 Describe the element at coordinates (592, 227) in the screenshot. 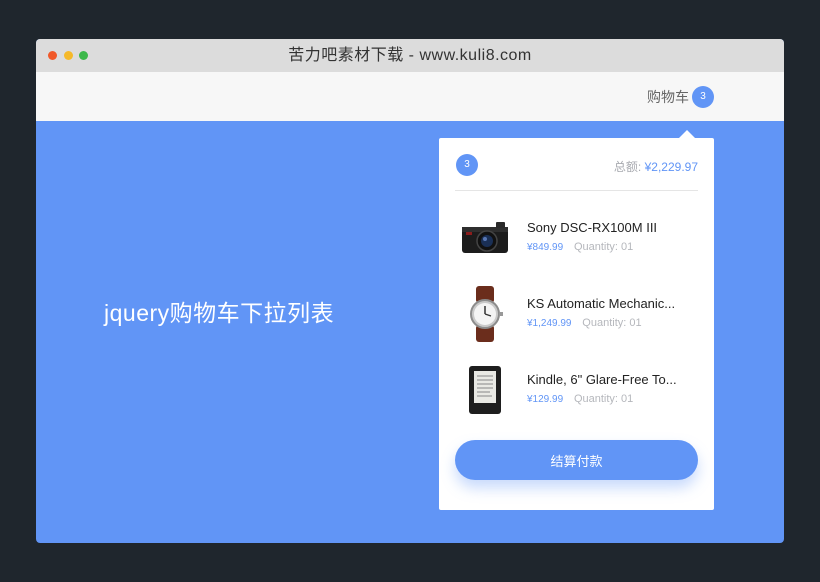

I see `item-name: Sony DSC-RX100M III` at that location.